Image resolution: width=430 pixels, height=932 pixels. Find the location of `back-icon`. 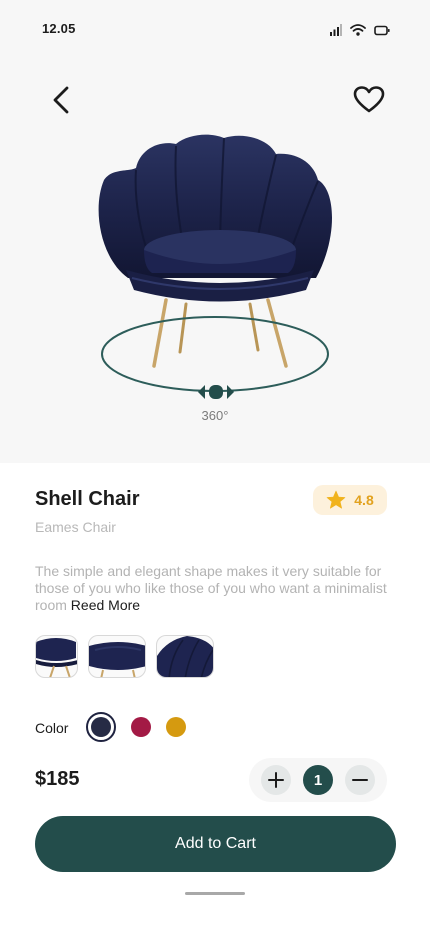

back-icon is located at coordinates (61, 100).